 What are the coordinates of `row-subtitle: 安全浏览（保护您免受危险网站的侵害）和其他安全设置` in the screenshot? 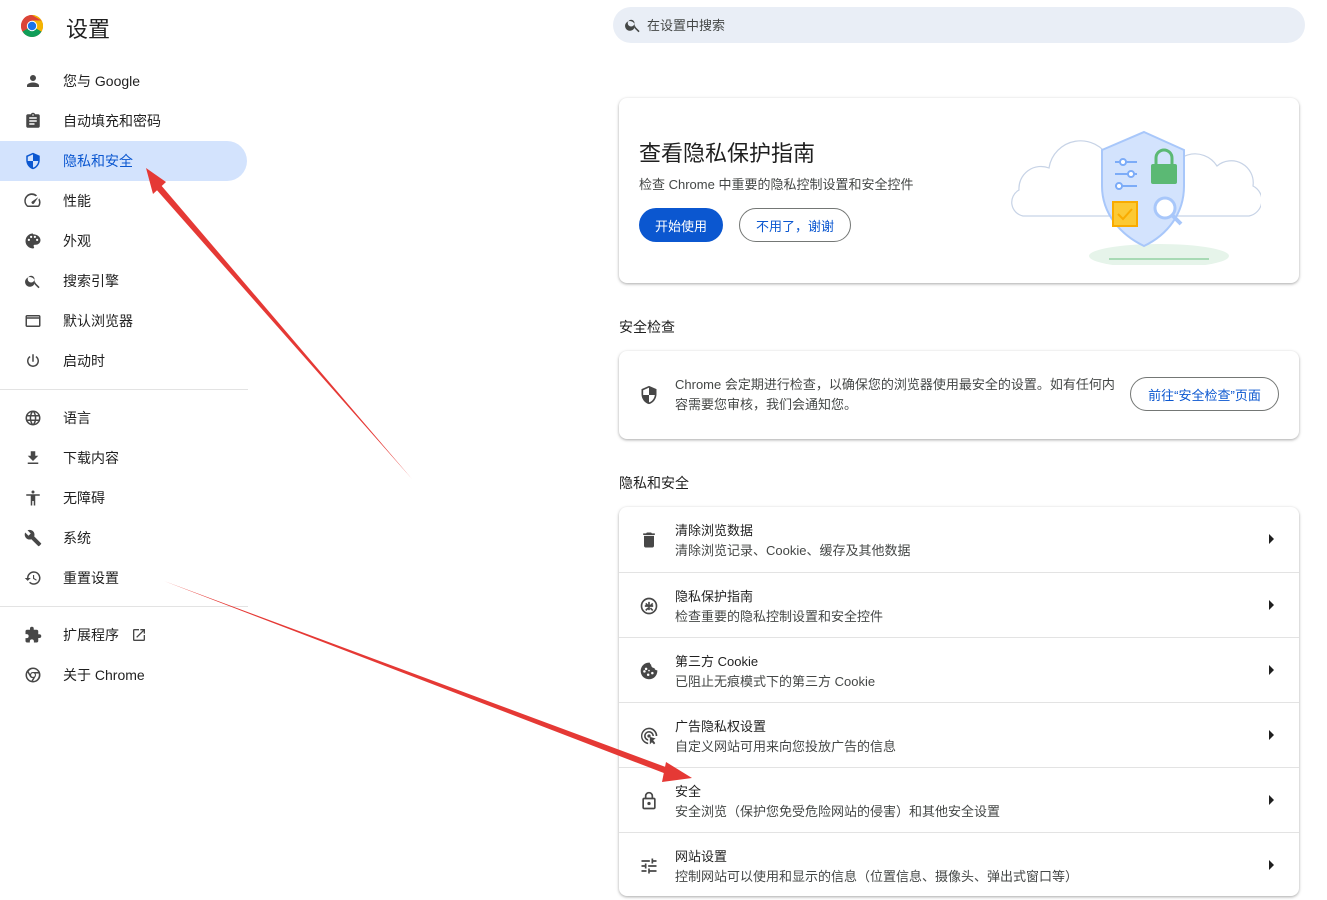 It's located at (838, 811).